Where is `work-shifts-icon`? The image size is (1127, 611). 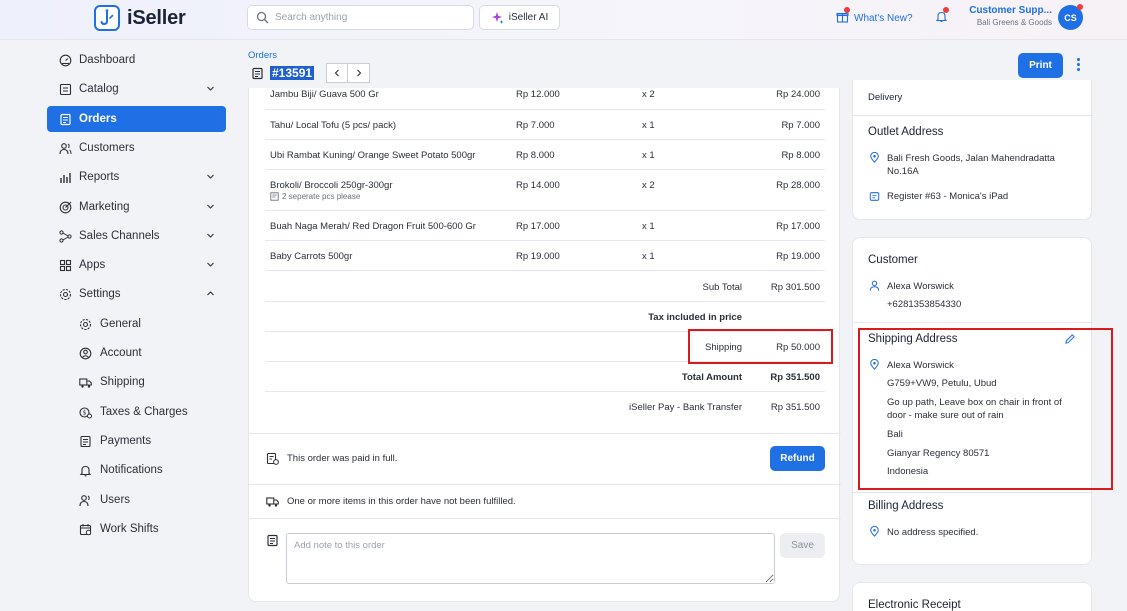 work-shifts-icon is located at coordinates (85, 529).